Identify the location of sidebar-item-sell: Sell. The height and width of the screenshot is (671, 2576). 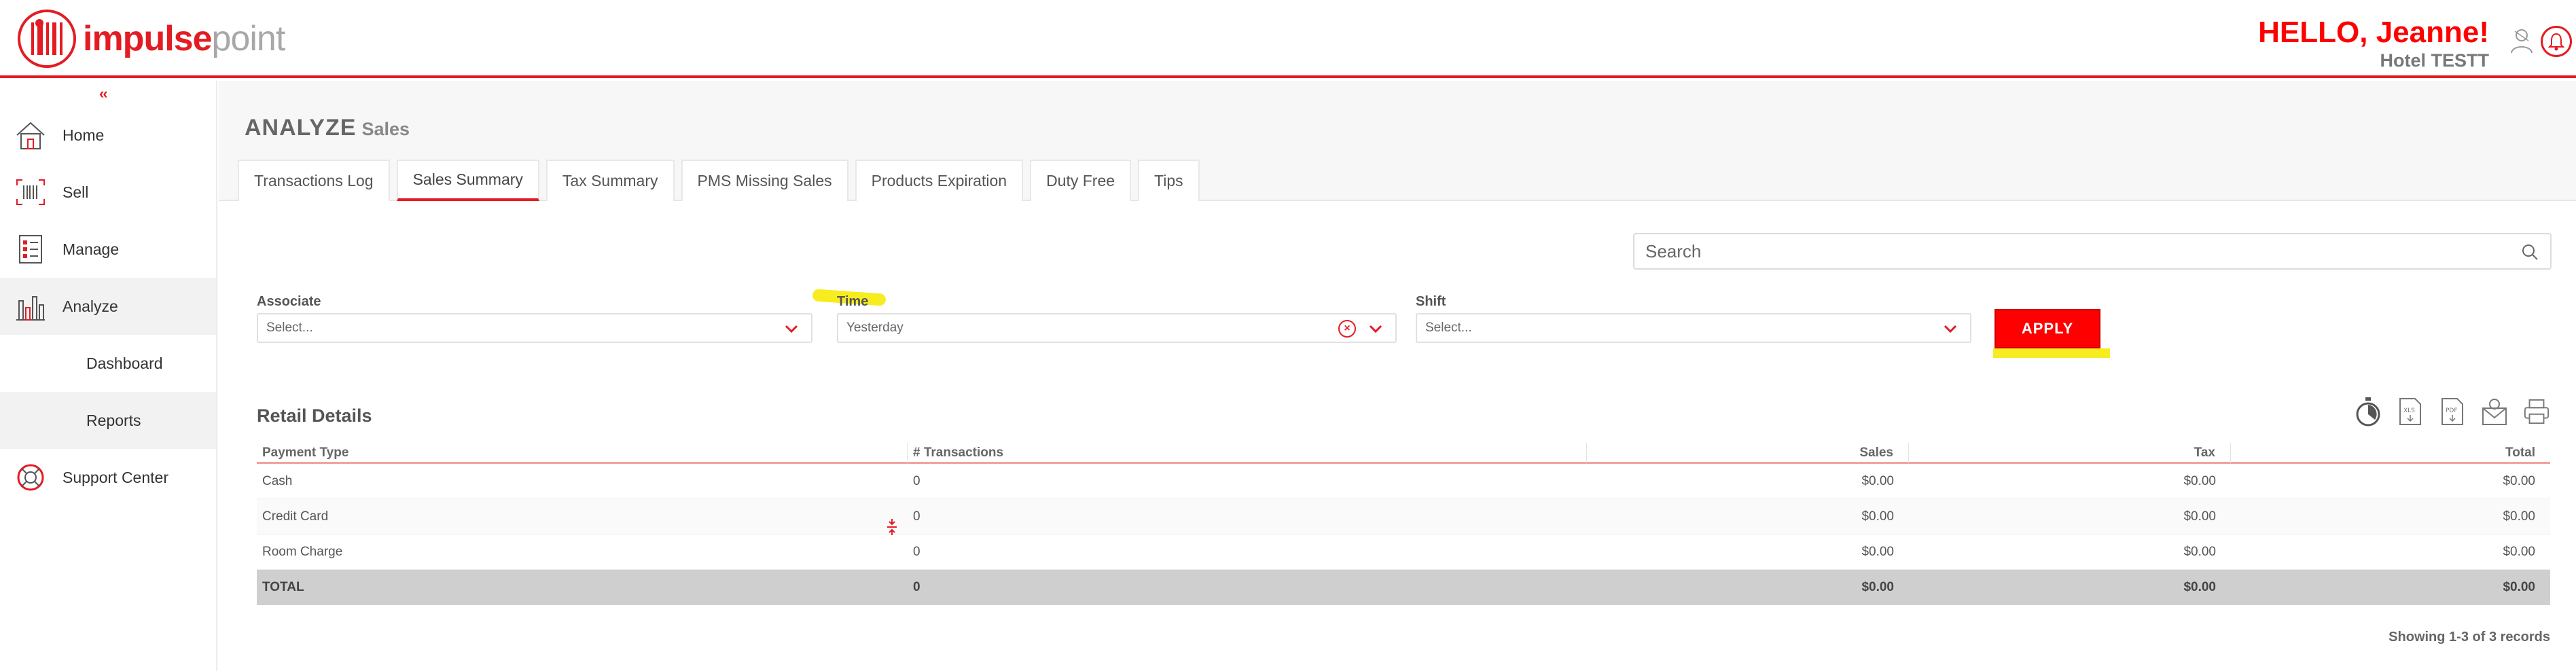
(108, 192).